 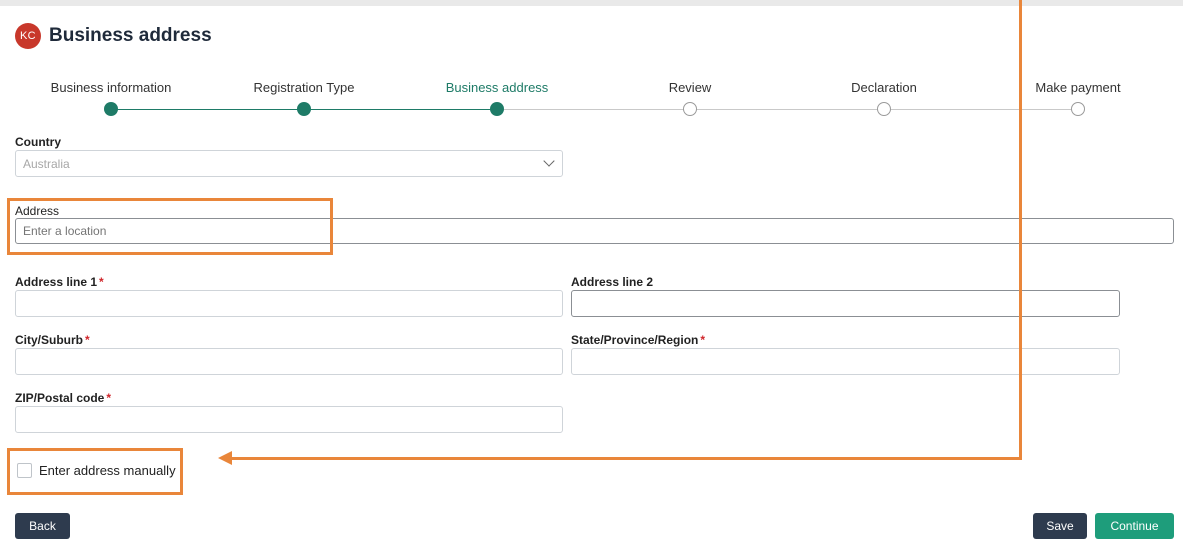 What do you see at coordinates (845, 303) in the screenshot?
I see `address-line2-input` at bounding box center [845, 303].